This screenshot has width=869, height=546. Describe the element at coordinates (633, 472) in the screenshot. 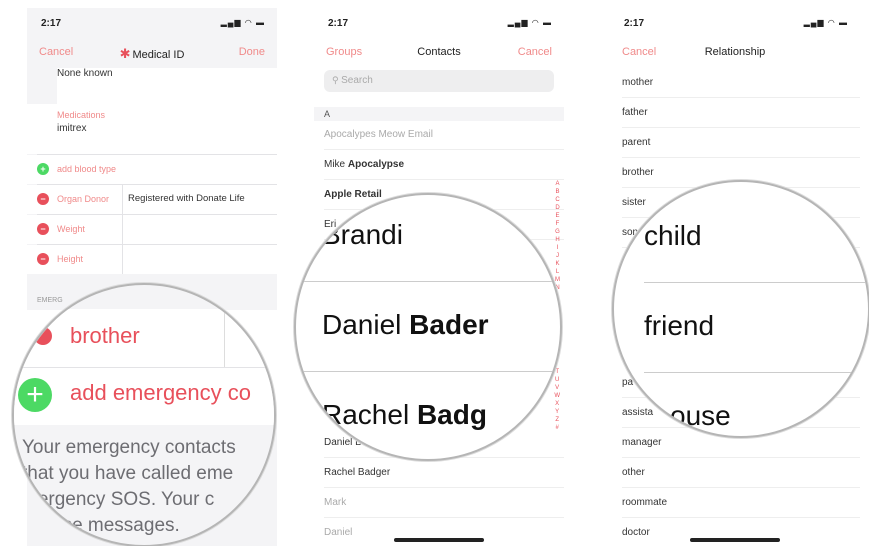

I see `relationship-label: other` at that location.